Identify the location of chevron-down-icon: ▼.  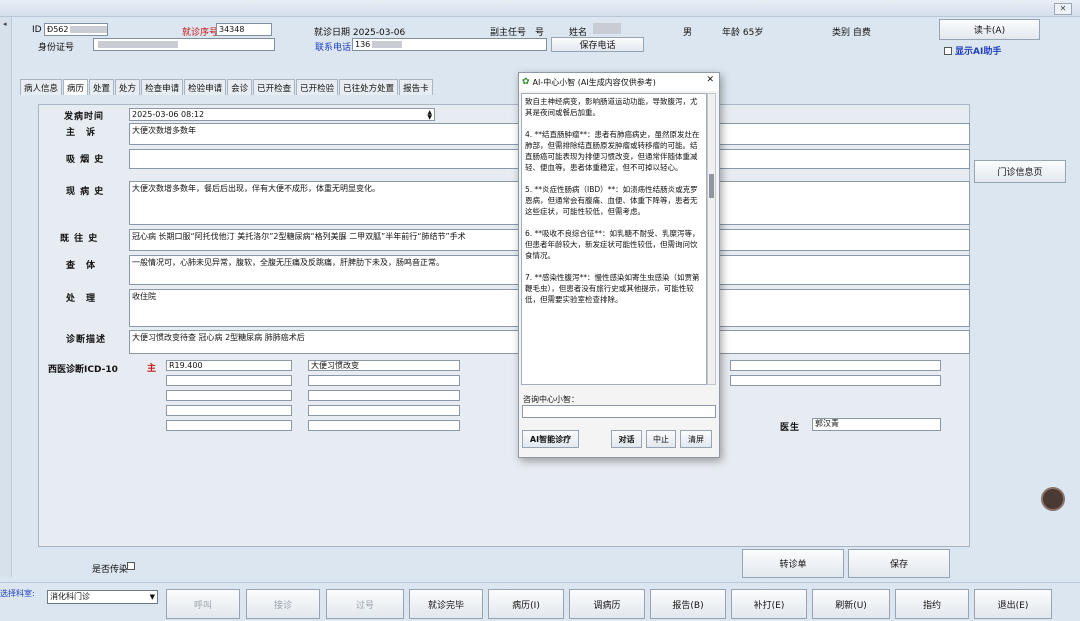
(152, 597).